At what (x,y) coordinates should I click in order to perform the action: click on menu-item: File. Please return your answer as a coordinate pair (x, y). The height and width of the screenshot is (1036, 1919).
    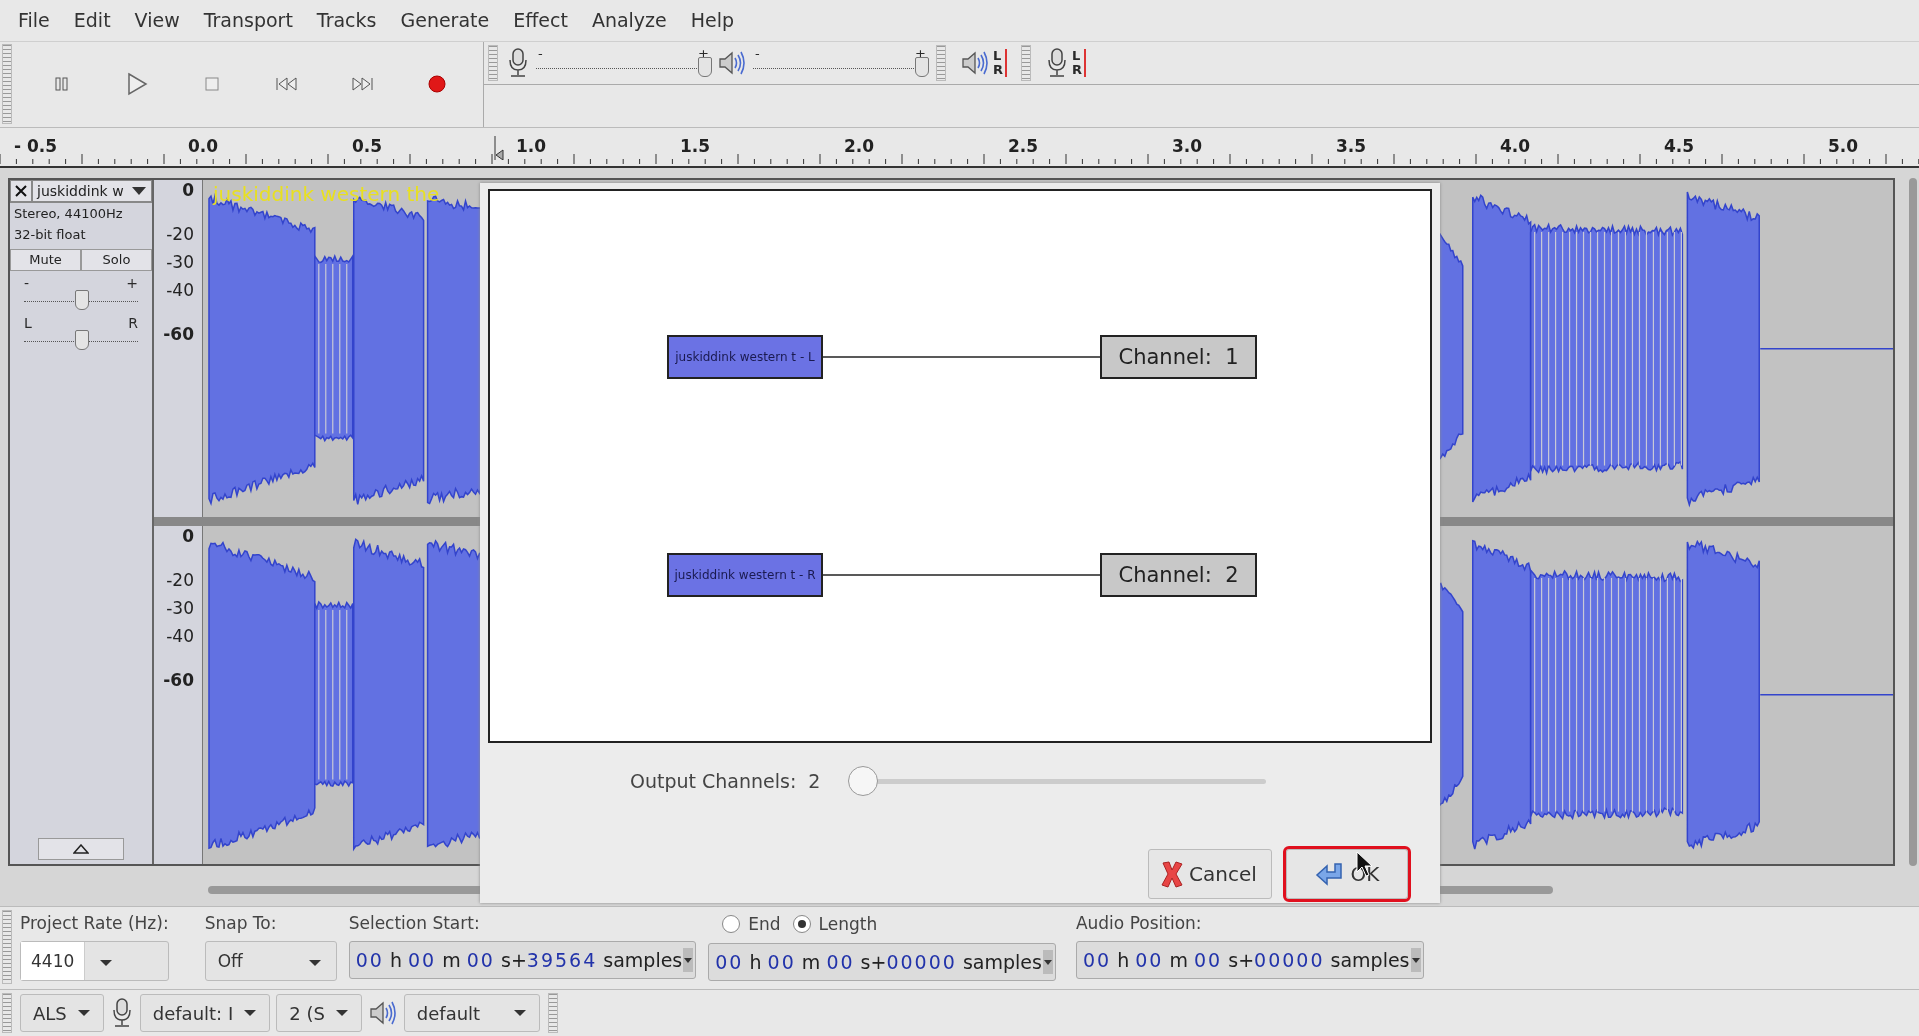
    Looking at the image, I should click on (34, 20).